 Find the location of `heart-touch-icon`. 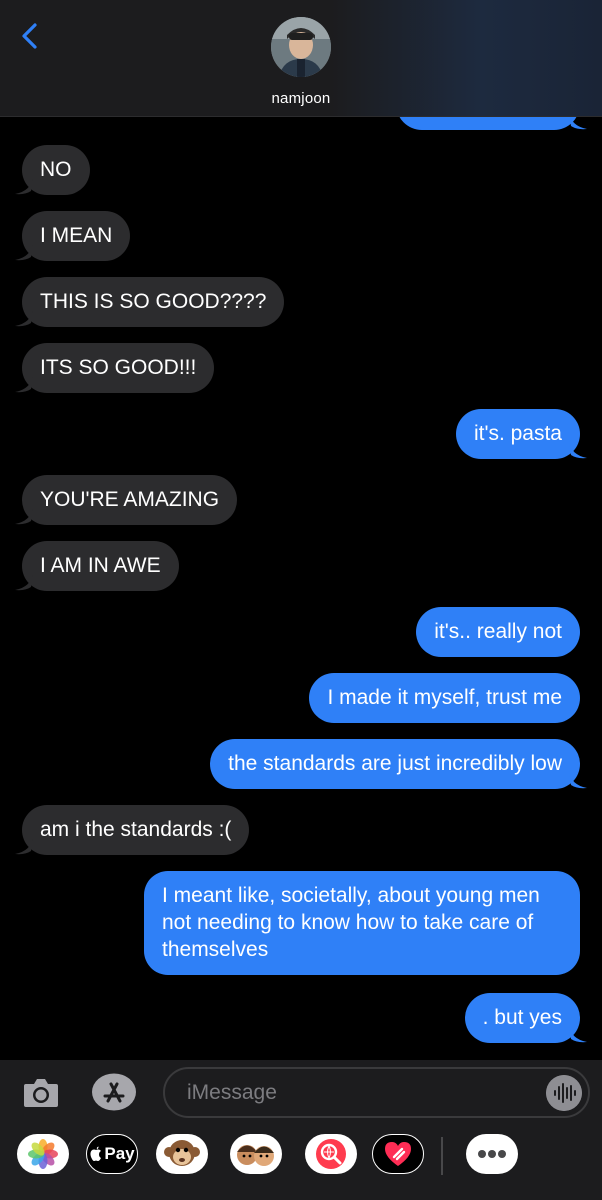

heart-touch-icon is located at coordinates (398, 1154).